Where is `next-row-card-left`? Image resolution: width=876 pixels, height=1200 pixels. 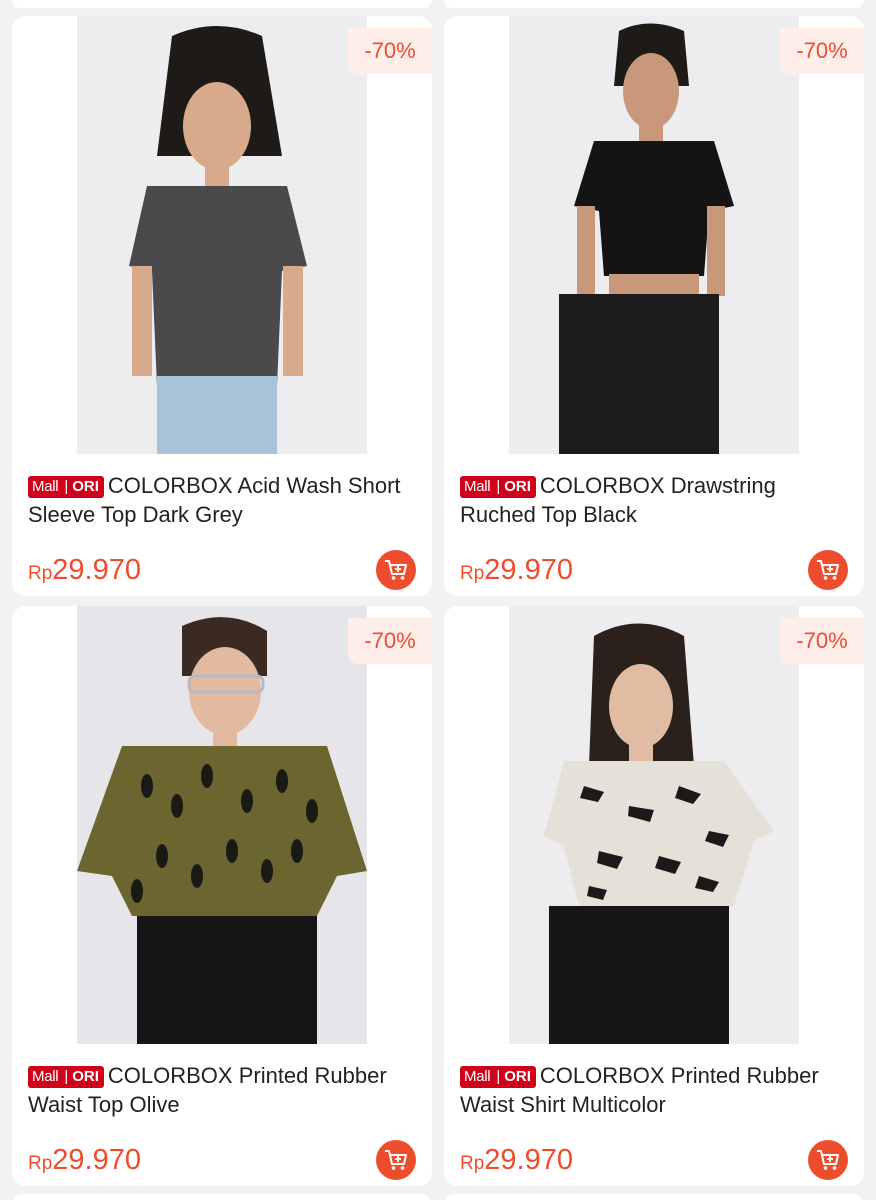 next-row-card-left is located at coordinates (222, 1197).